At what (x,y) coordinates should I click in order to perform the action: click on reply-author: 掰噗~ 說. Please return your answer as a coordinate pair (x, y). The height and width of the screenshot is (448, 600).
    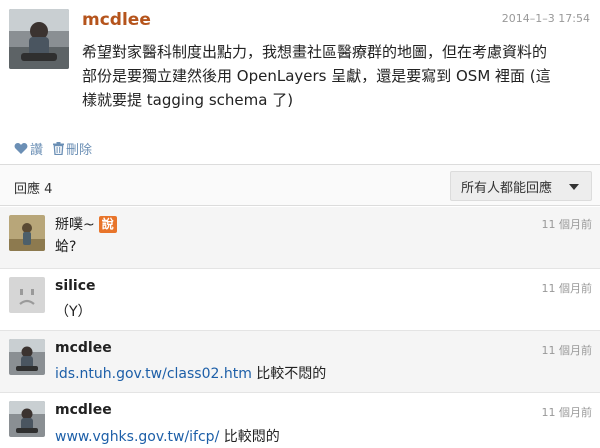
    Looking at the image, I should click on (86, 224).